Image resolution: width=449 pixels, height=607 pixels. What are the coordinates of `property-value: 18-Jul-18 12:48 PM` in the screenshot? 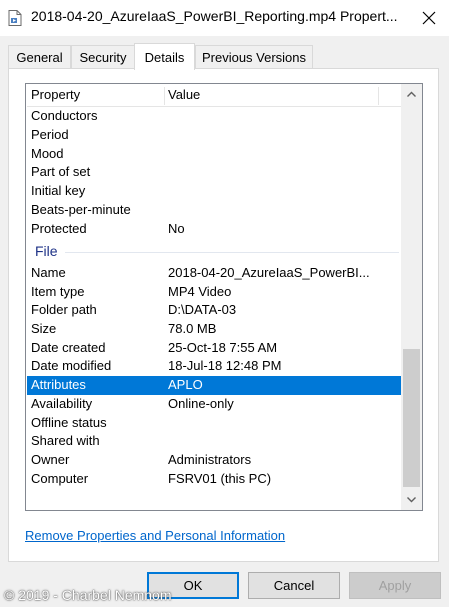 It's located at (225, 365).